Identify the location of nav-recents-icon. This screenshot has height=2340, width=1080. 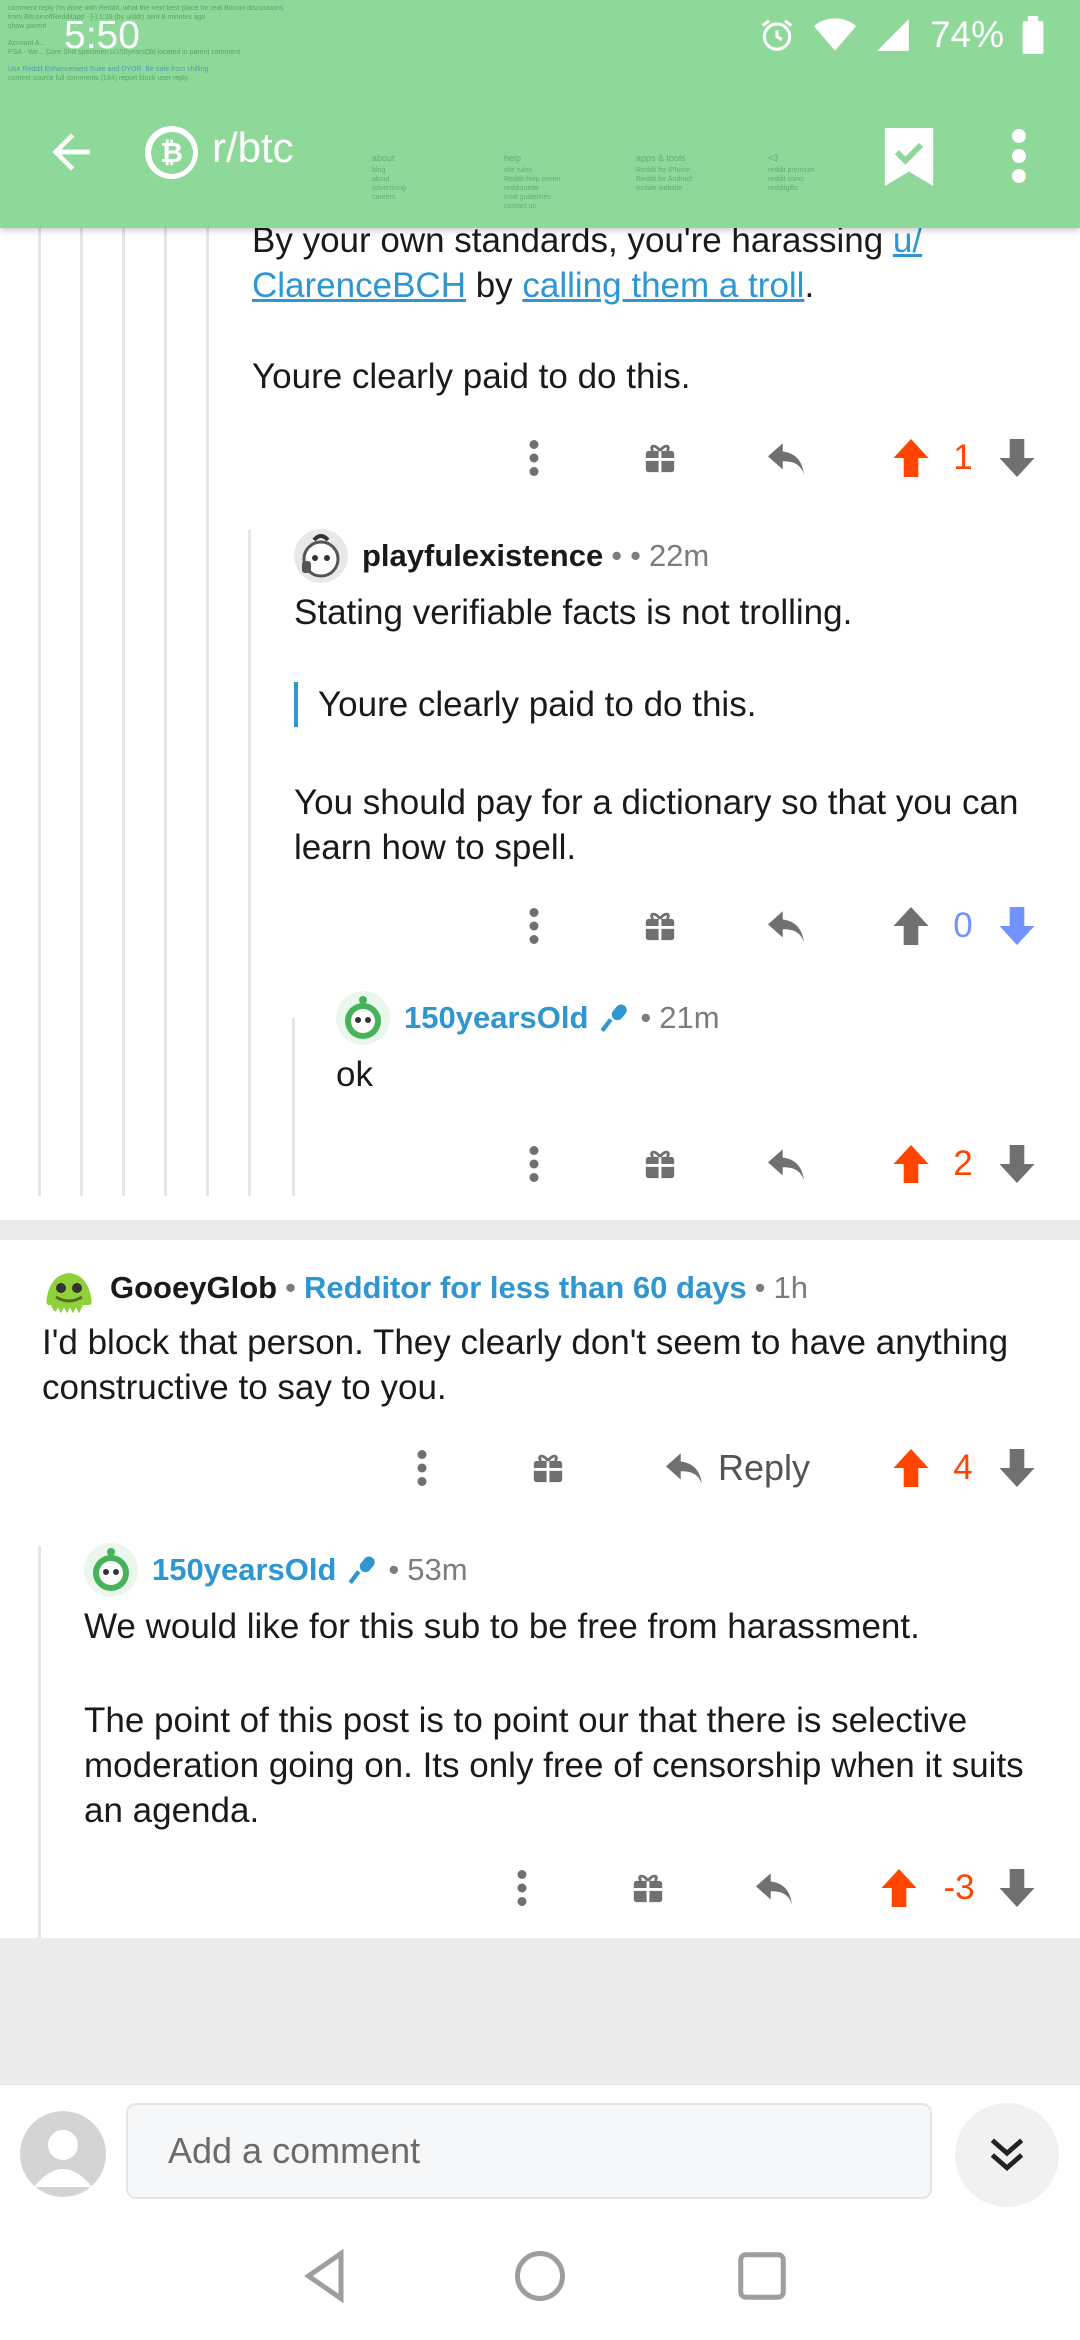
(762, 2276).